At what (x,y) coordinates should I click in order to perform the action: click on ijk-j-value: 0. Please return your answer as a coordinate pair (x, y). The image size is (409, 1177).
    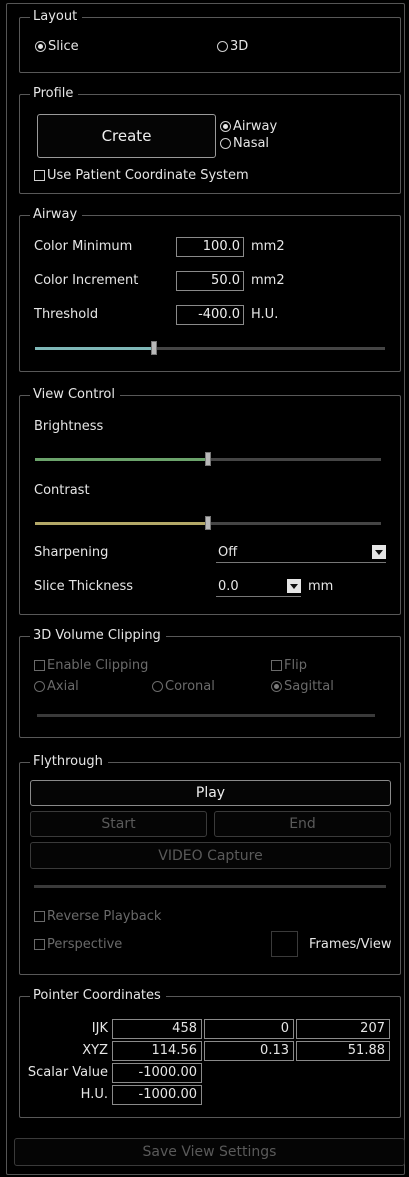
    Looking at the image, I should click on (249, 1029).